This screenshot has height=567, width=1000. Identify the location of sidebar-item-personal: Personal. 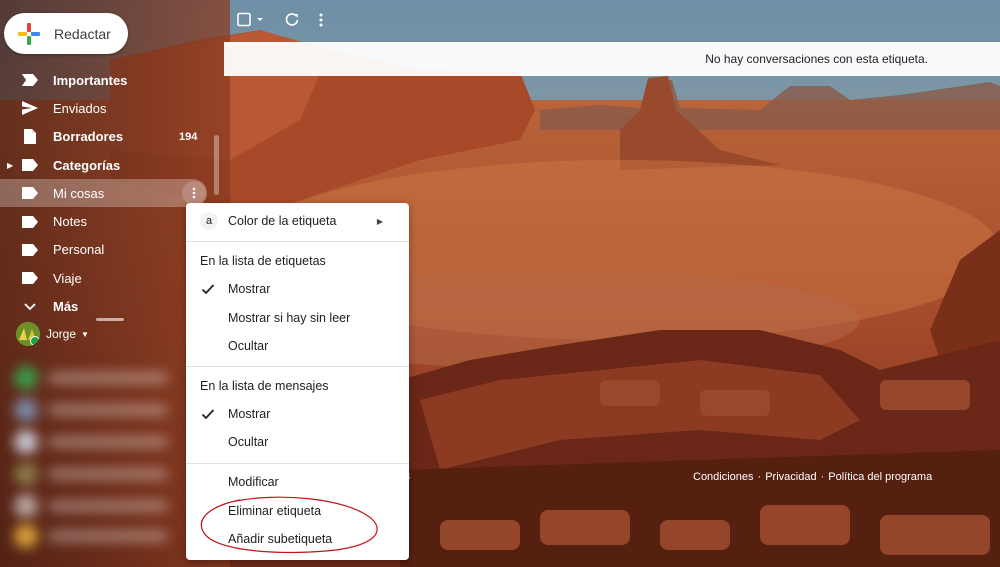
(106, 250).